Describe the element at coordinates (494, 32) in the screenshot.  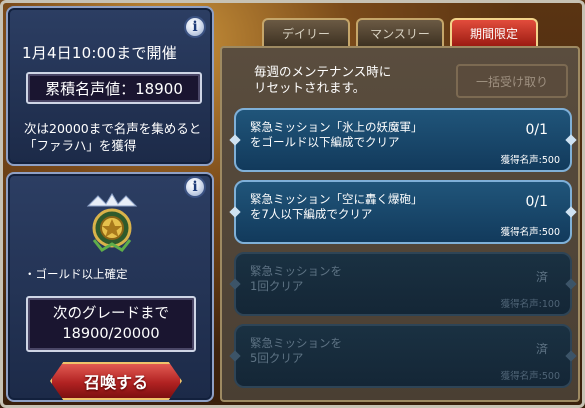
I see `tab-limited: 期間限定` at that location.